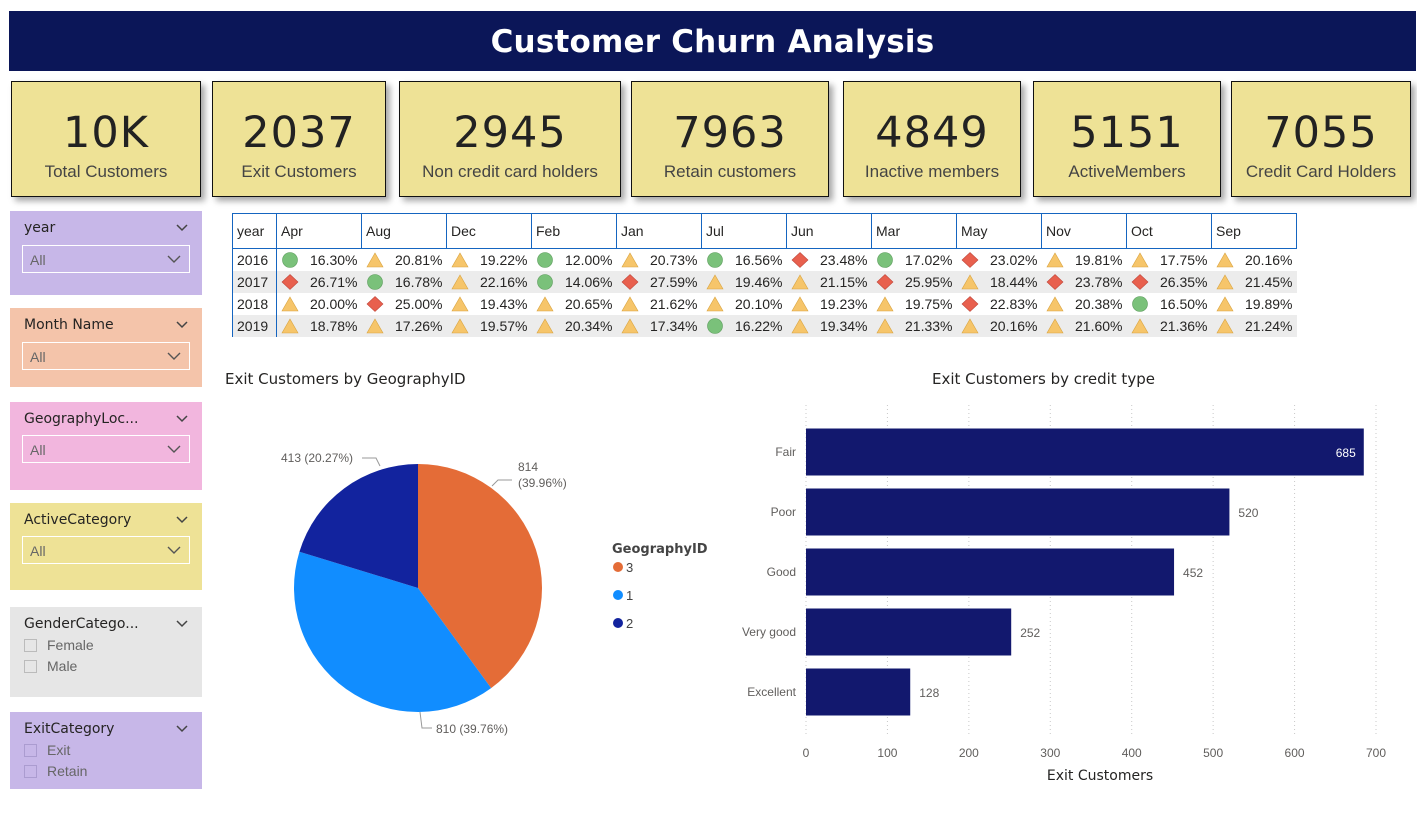 The height and width of the screenshot is (828, 1417). I want to click on checkbox-label: Exit, so click(59, 750).